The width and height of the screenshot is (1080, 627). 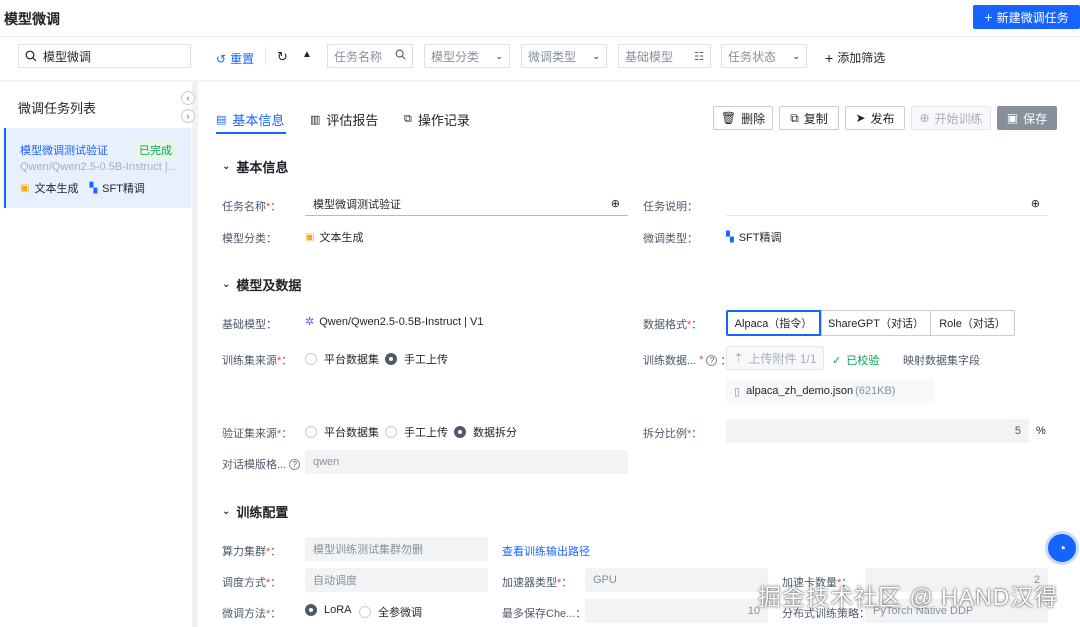 What do you see at coordinates (255, 166) in the screenshot?
I see `section-basic-info: ⌄ 基本信息` at bounding box center [255, 166].